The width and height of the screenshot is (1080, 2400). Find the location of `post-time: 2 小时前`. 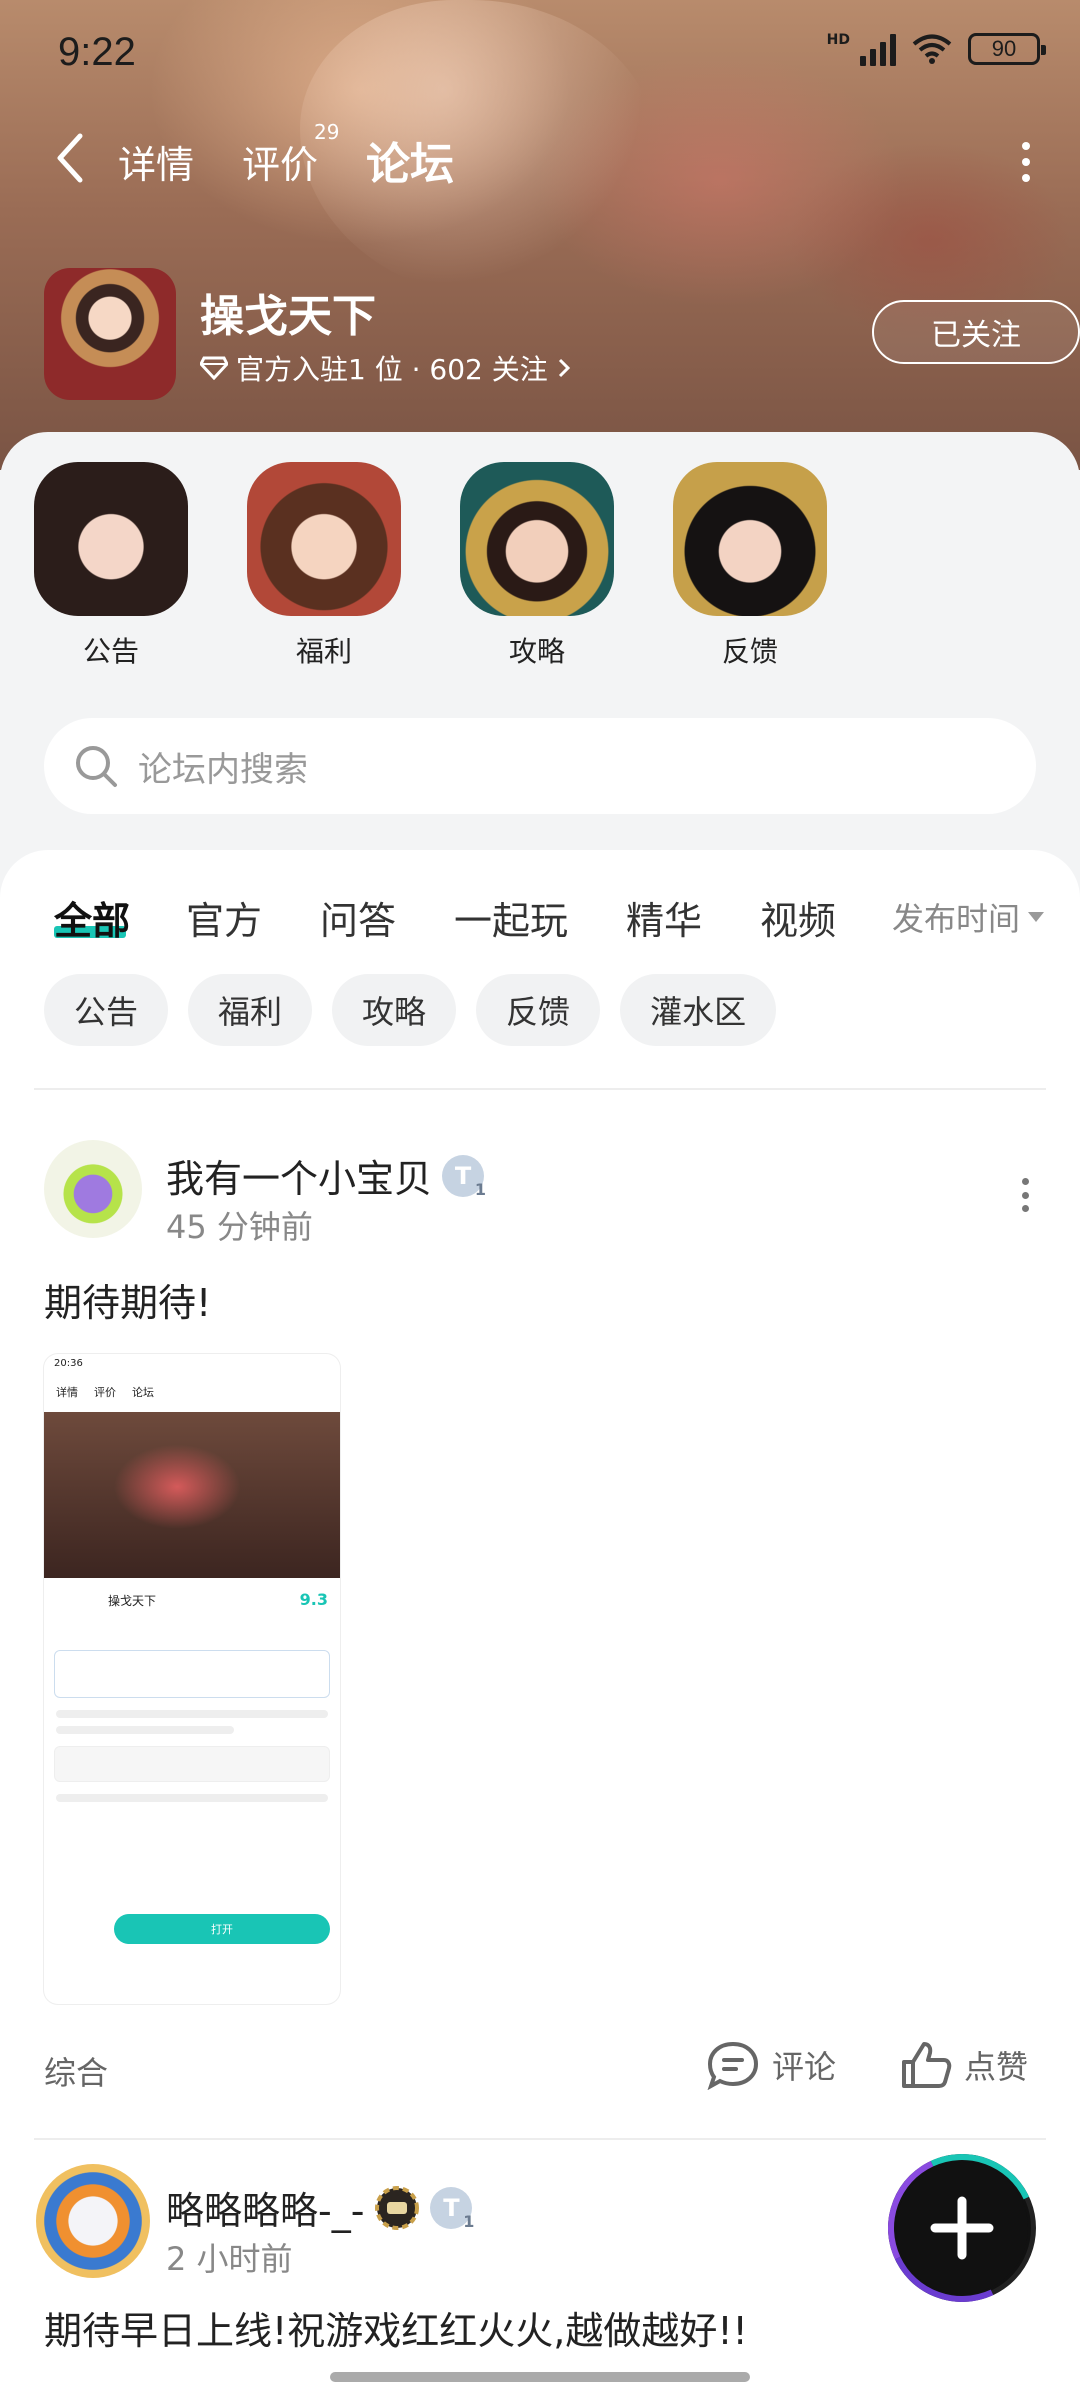

post-time: 2 小时前 is located at coordinates (229, 2259).